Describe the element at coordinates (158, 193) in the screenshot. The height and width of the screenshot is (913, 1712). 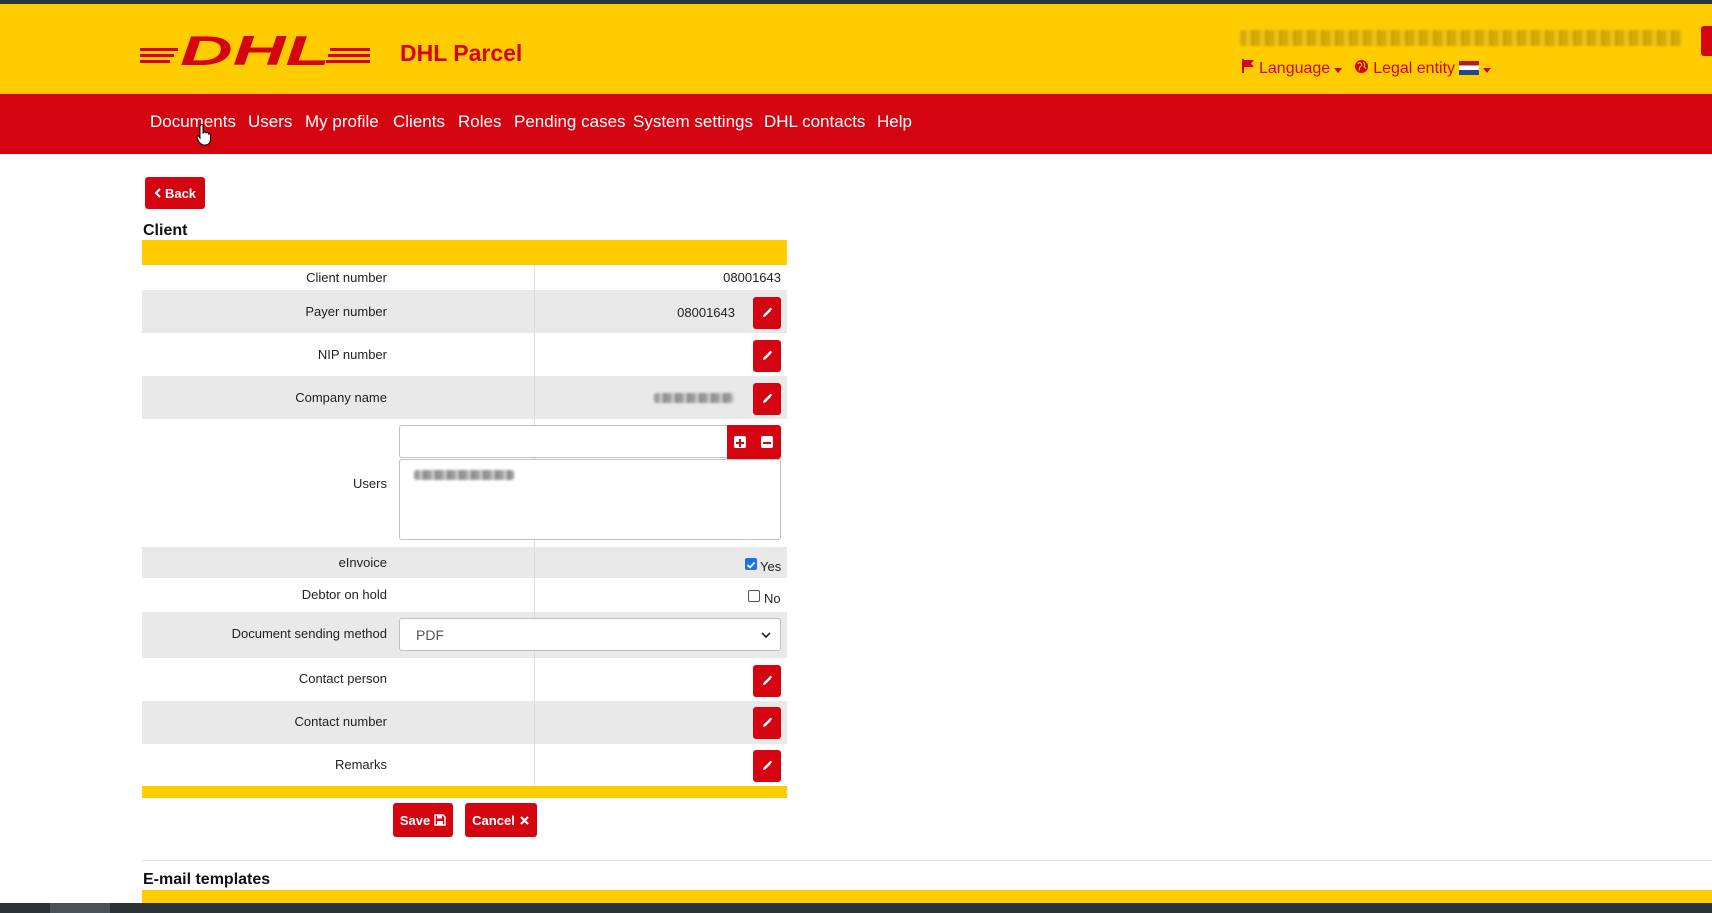
I see `chevron-left-icon` at that location.